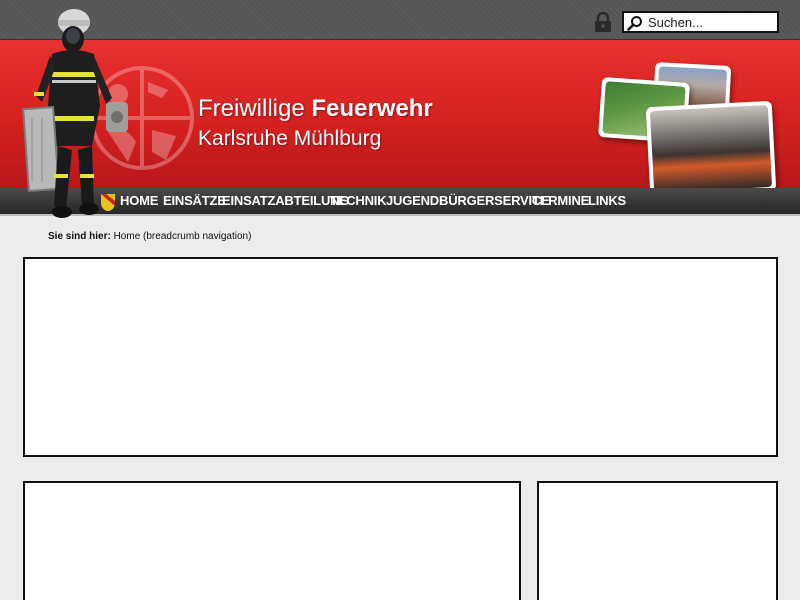 The width and height of the screenshot is (800, 600). I want to click on nav-item-links: LINKS, so click(607, 200).